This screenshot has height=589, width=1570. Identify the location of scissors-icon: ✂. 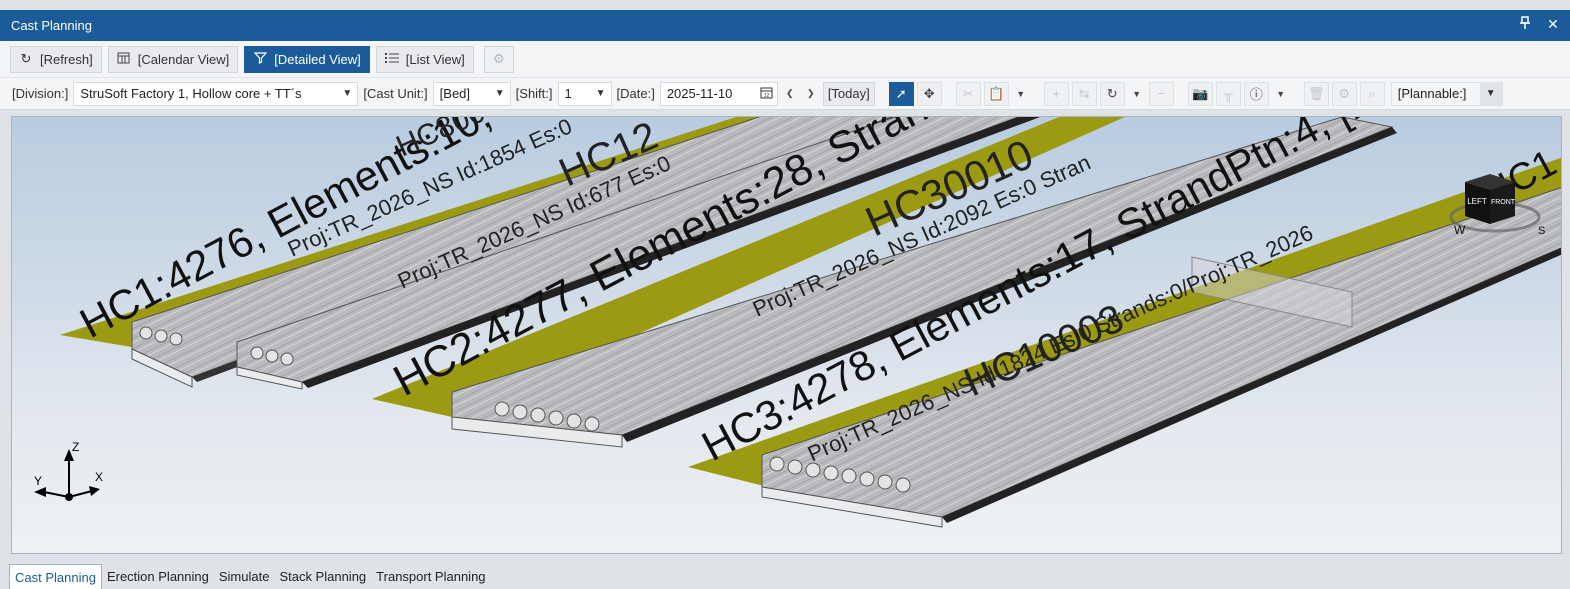
(968, 93).